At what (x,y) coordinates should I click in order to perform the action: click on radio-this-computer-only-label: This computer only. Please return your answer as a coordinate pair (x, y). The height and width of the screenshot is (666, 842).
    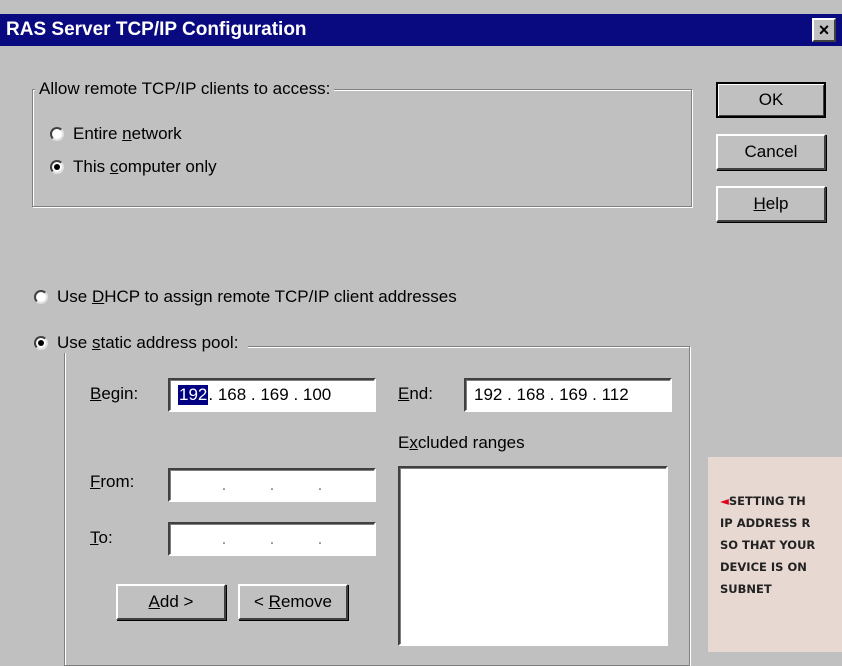
    Looking at the image, I should click on (145, 166).